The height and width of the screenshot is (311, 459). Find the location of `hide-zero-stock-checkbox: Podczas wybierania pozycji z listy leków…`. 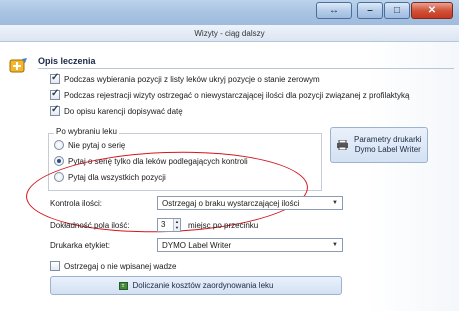

hide-zero-stock-checkbox: Podczas wybierania pozycji z listy leków… is located at coordinates (185, 78).